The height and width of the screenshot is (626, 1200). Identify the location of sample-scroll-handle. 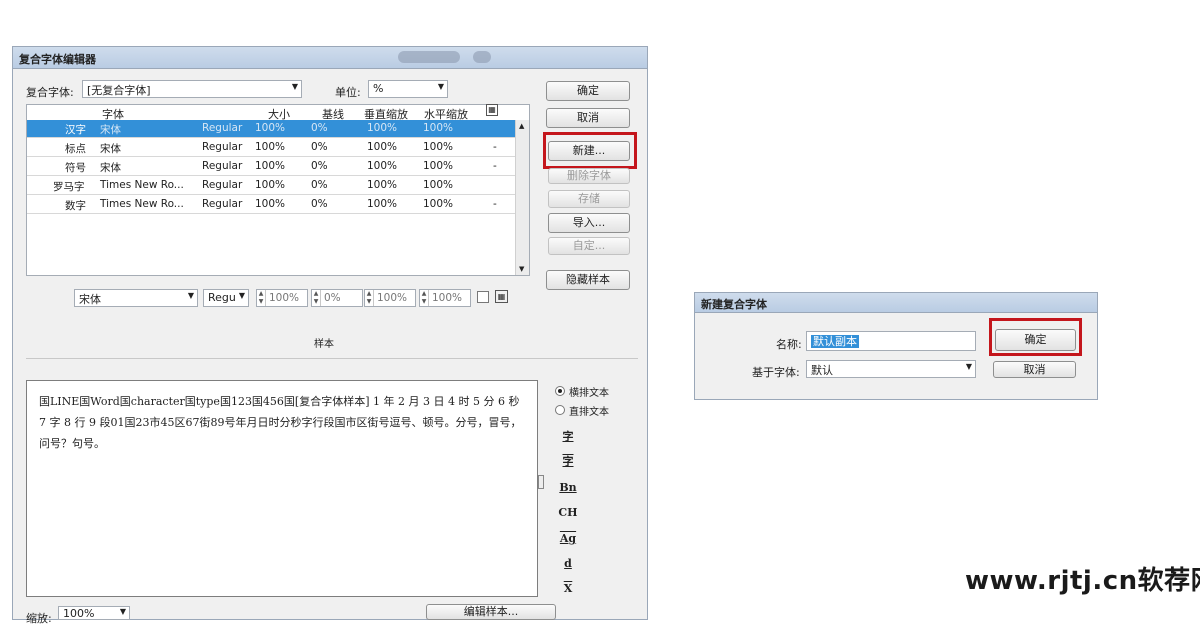
(541, 482).